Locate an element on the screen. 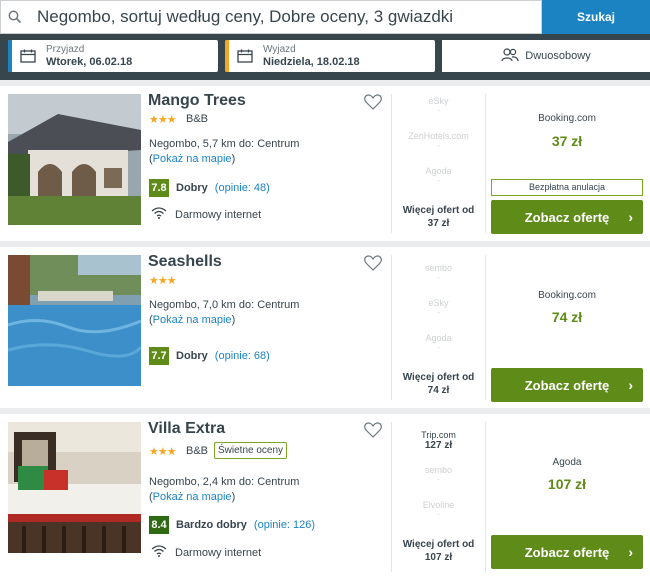 The height and width of the screenshot is (578, 650). search-button: Szukaj is located at coordinates (596, 17).